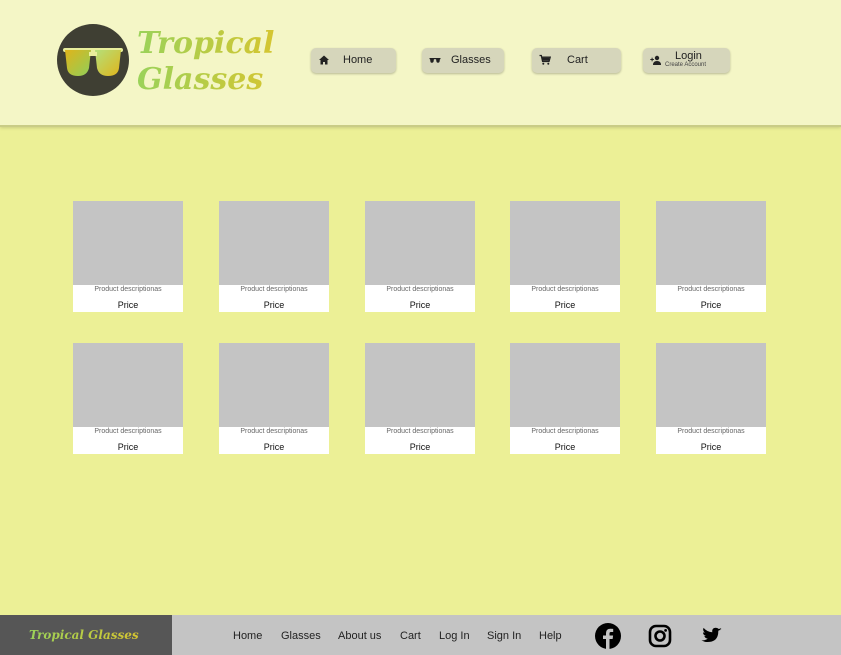 The image size is (841, 655). I want to click on brand-title-line1: Tropical, so click(206, 43).